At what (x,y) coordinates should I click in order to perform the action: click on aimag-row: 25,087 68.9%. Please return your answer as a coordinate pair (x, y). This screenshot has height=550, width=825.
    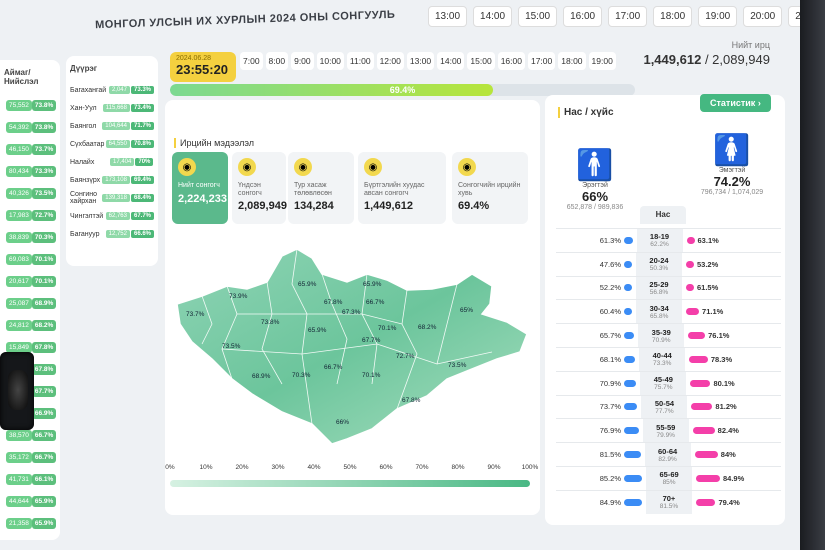
    Looking at the image, I should click on (30, 303).